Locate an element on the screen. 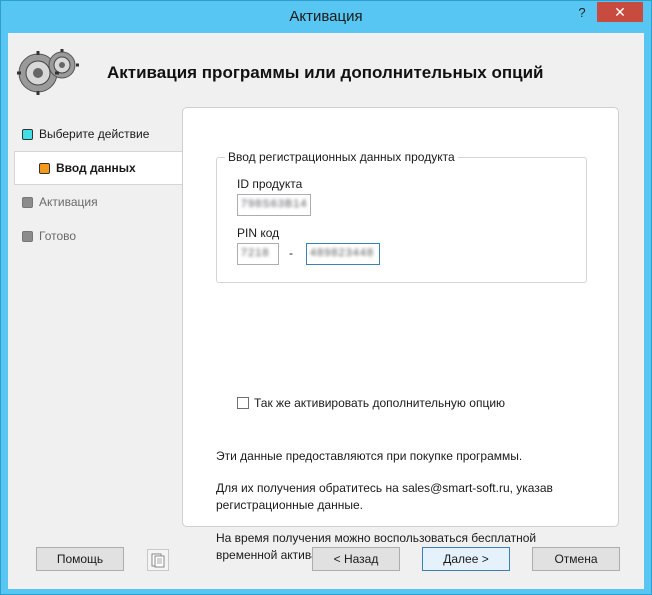  window-title: Активация is located at coordinates (326, 16).